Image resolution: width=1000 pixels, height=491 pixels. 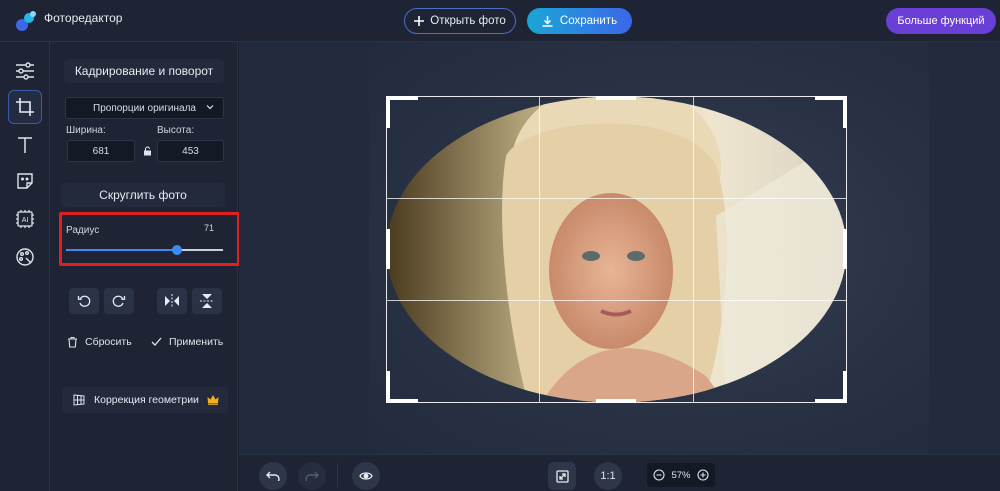 I want to click on flip-vertical-icon, so click(x=207, y=301).